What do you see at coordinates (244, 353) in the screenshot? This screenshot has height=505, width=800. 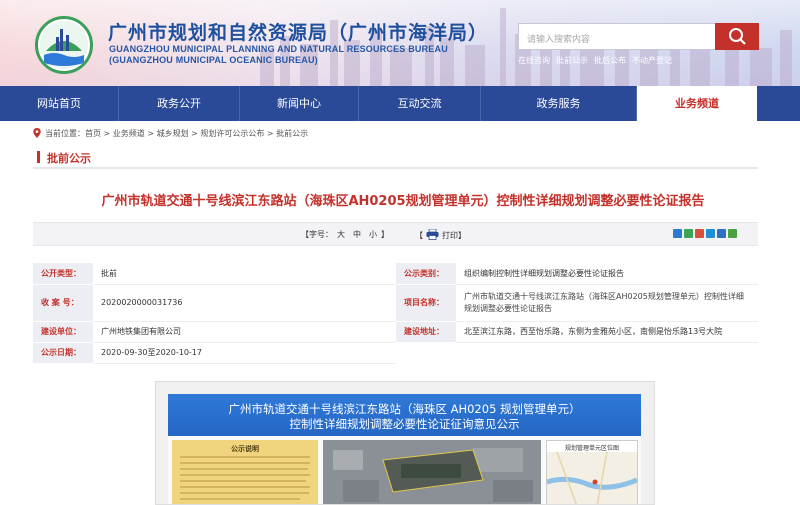 I see `field-value: 2020-09-30至2020-10-17` at bounding box center [244, 353].